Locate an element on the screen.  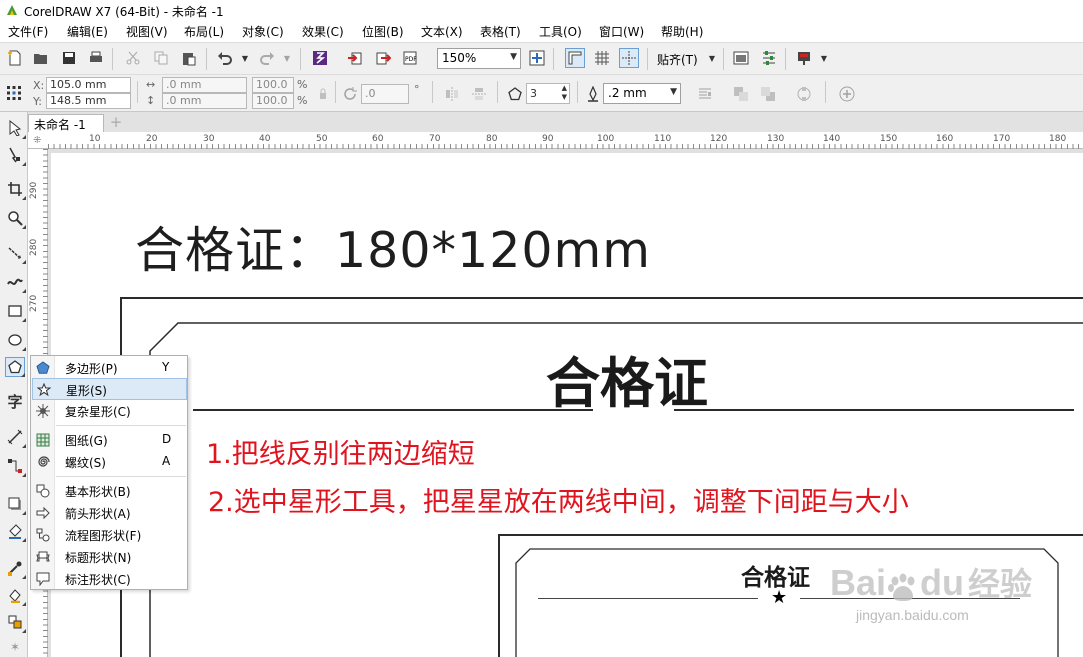
ruler-v-tick: 290 is located at coordinates (34, 190).